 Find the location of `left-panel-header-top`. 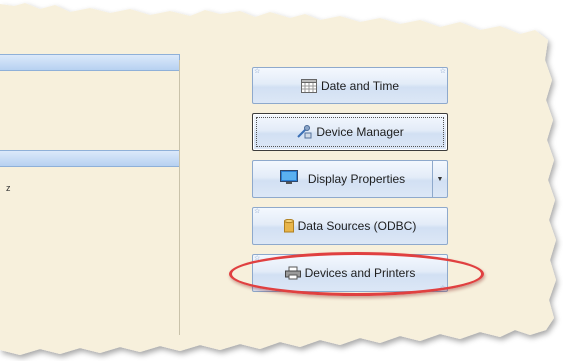

left-panel-header-top is located at coordinates (90, 62).